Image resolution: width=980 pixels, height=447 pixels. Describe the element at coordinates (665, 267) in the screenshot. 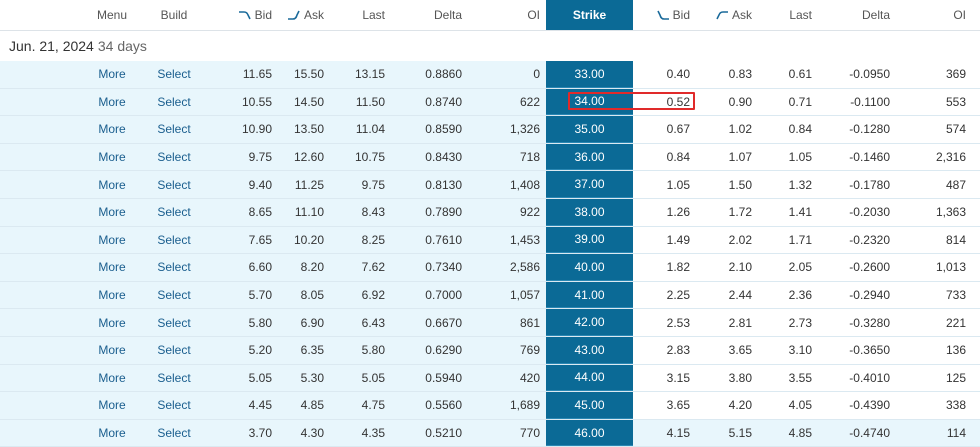

I see `put-bid: 1.82` at that location.